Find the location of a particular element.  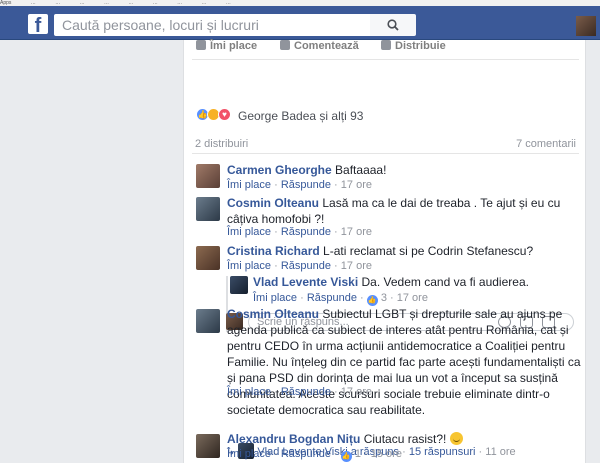

like-button: Îmi place is located at coordinates (226, 46).